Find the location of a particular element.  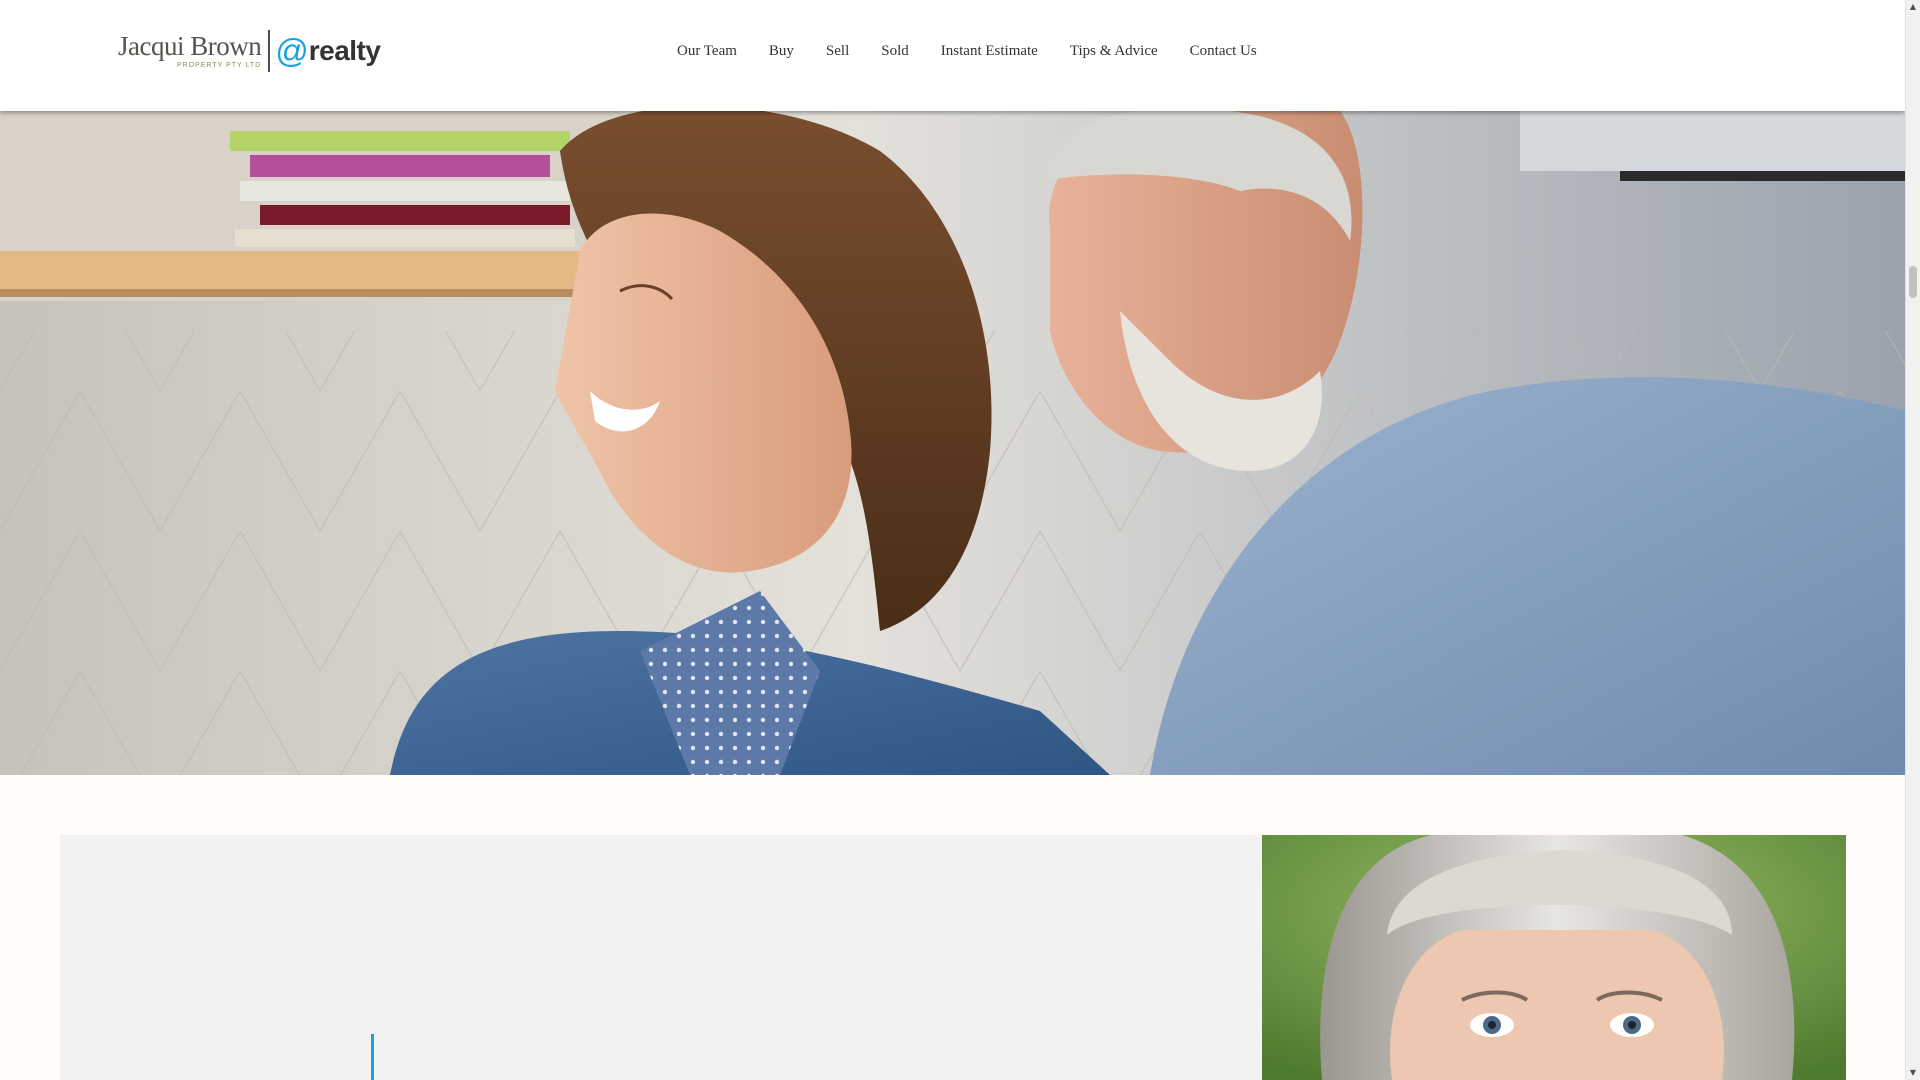

content-card is located at coordinates (661, 957).